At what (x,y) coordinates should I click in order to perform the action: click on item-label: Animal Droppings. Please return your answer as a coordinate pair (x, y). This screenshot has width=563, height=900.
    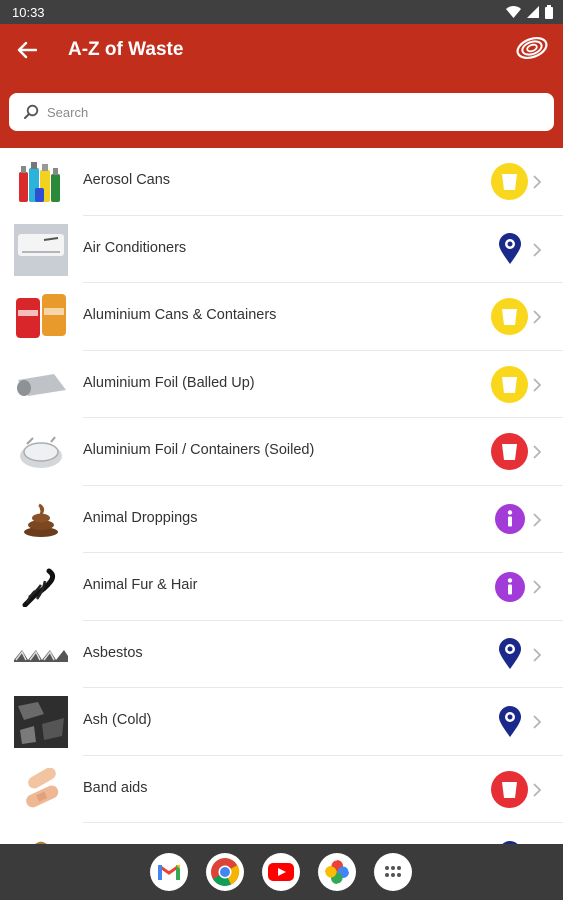
    Looking at the image, I should click on (140, 517).